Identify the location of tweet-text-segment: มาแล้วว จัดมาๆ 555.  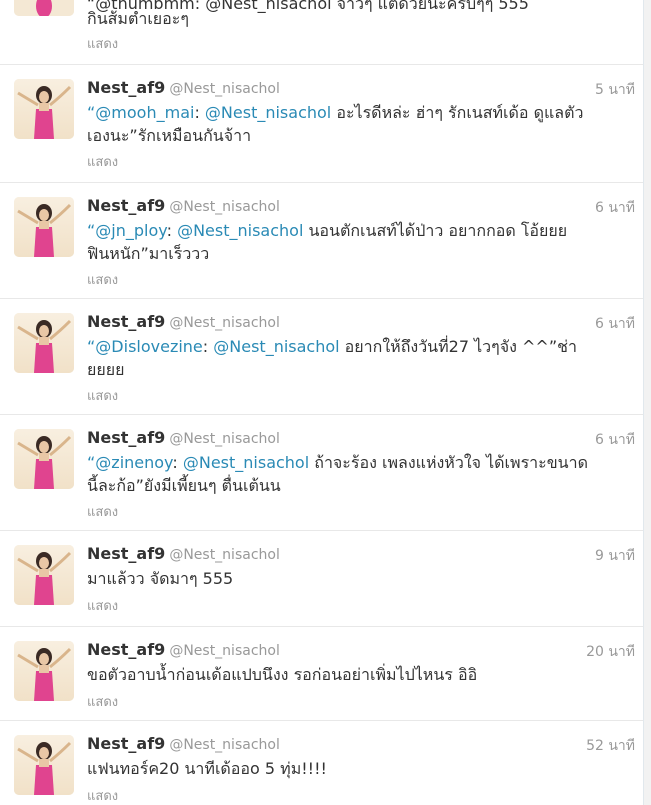
(160, 578).